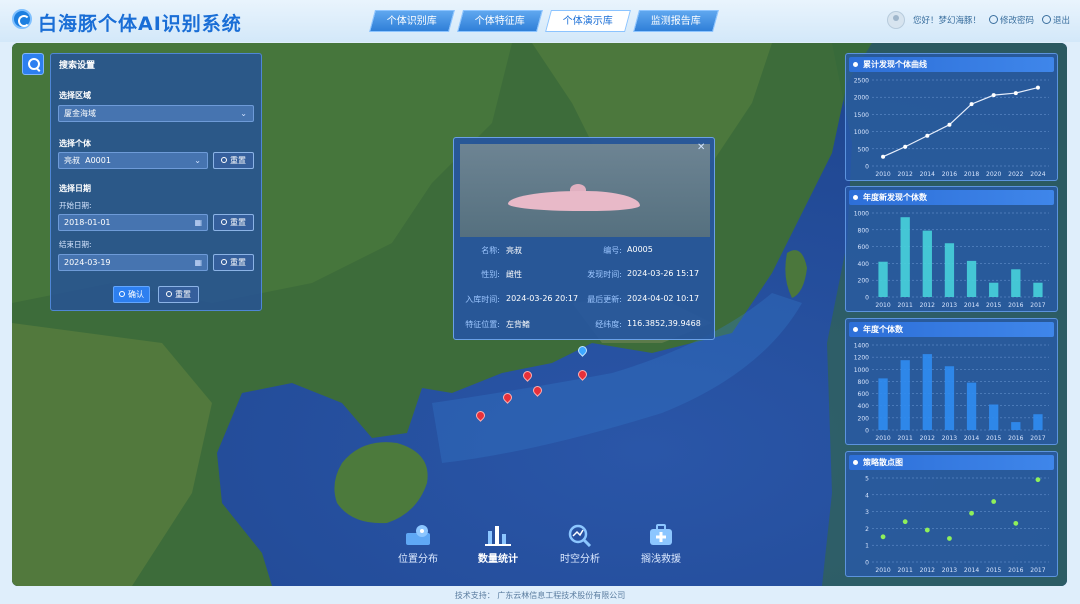  Describe the element at coordinates (233, 160) in the screenshot. I see `reset-individual-button: 重置` at that location.